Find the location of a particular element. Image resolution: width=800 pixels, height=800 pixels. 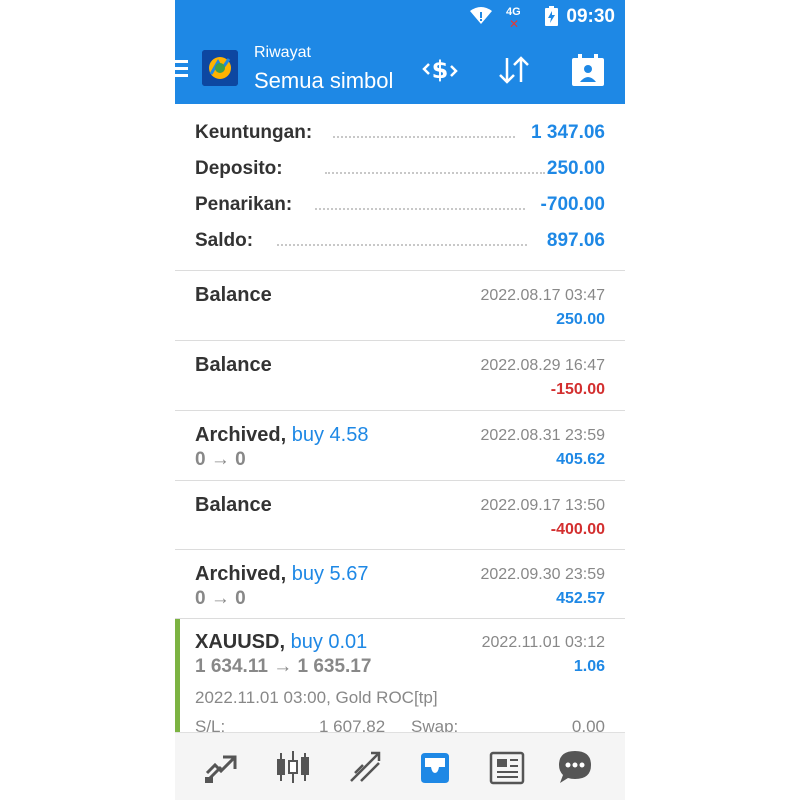

mobile-signal-icon: 4G ✕ is located at coordinates (513, 18).